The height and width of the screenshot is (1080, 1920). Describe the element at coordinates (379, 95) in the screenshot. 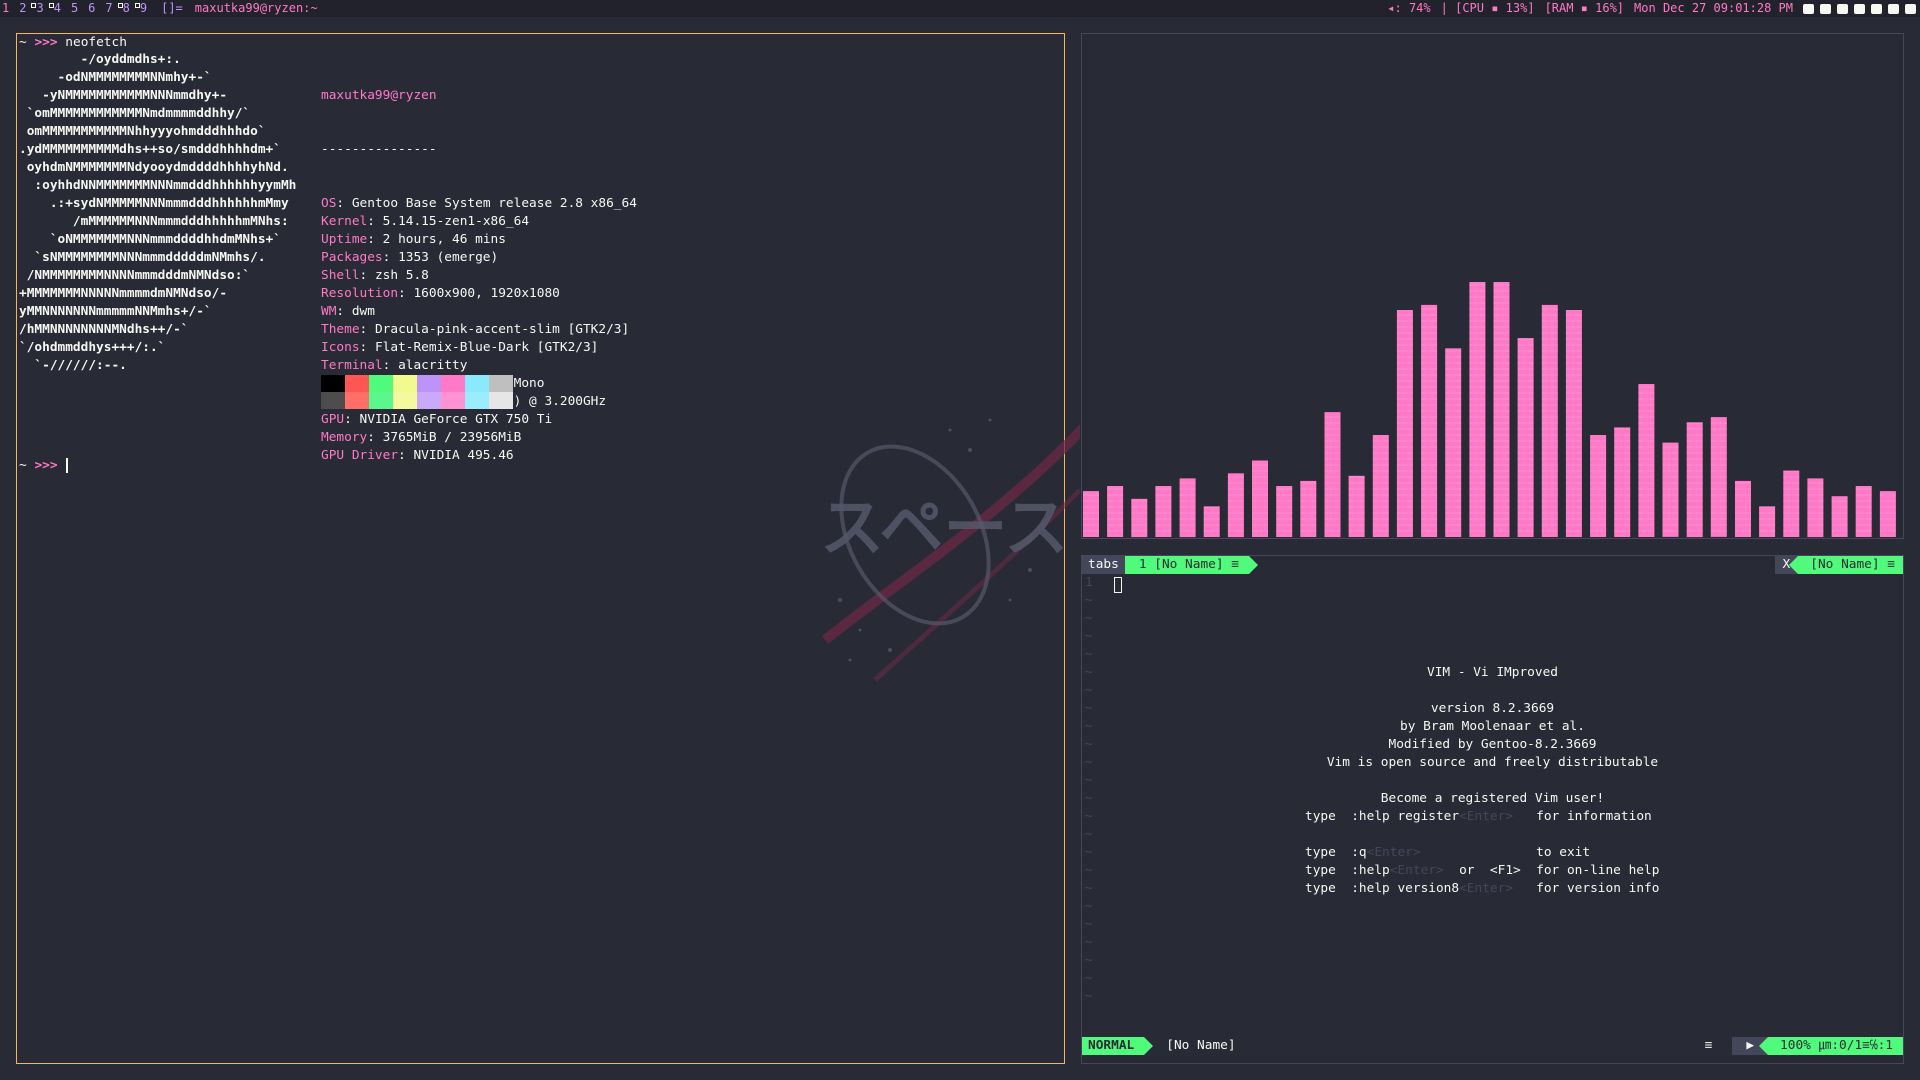

I see `user-host: maxutka99@ryzen` at that location.